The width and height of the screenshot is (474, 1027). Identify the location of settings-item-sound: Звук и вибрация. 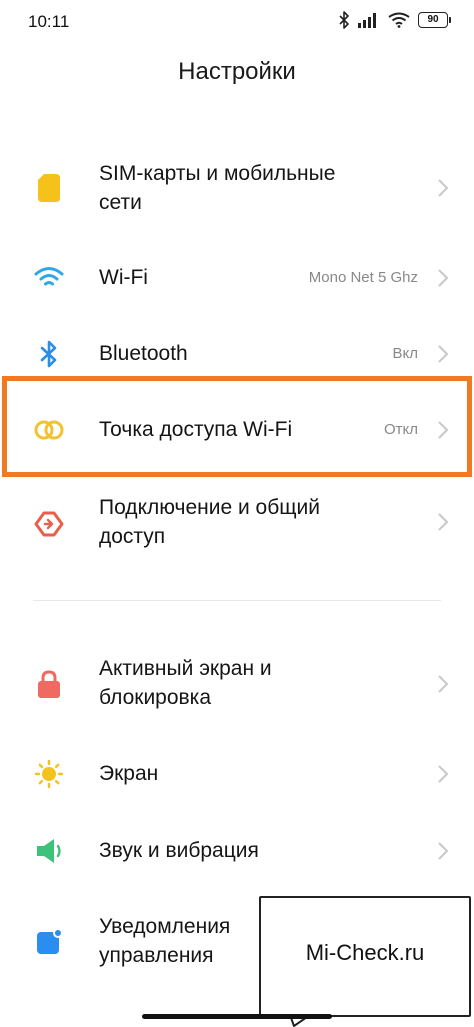
(237, 851).